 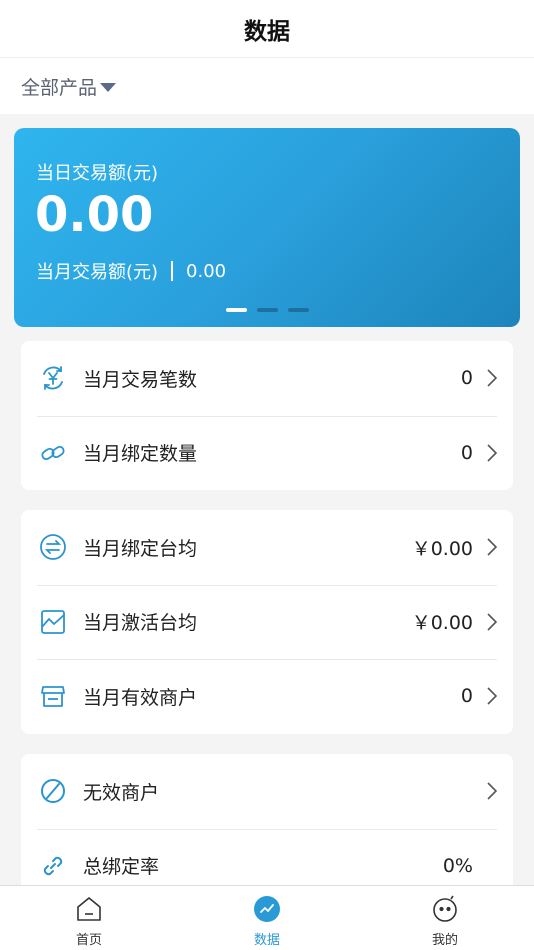 I want to click on link-icon, so click(x=53, y=453).